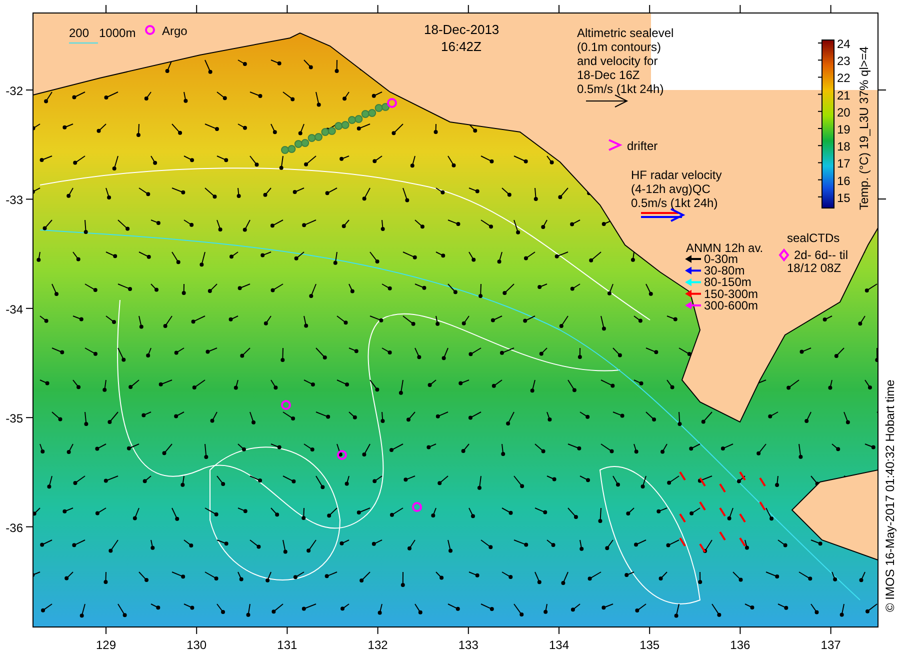 The height and width of the screenshot is (660, 900). What do you see at coordinates (617, 61) in the screenshot?
I see `altimetry-legend-text: and velocity for` at bounding box center [617, 61].